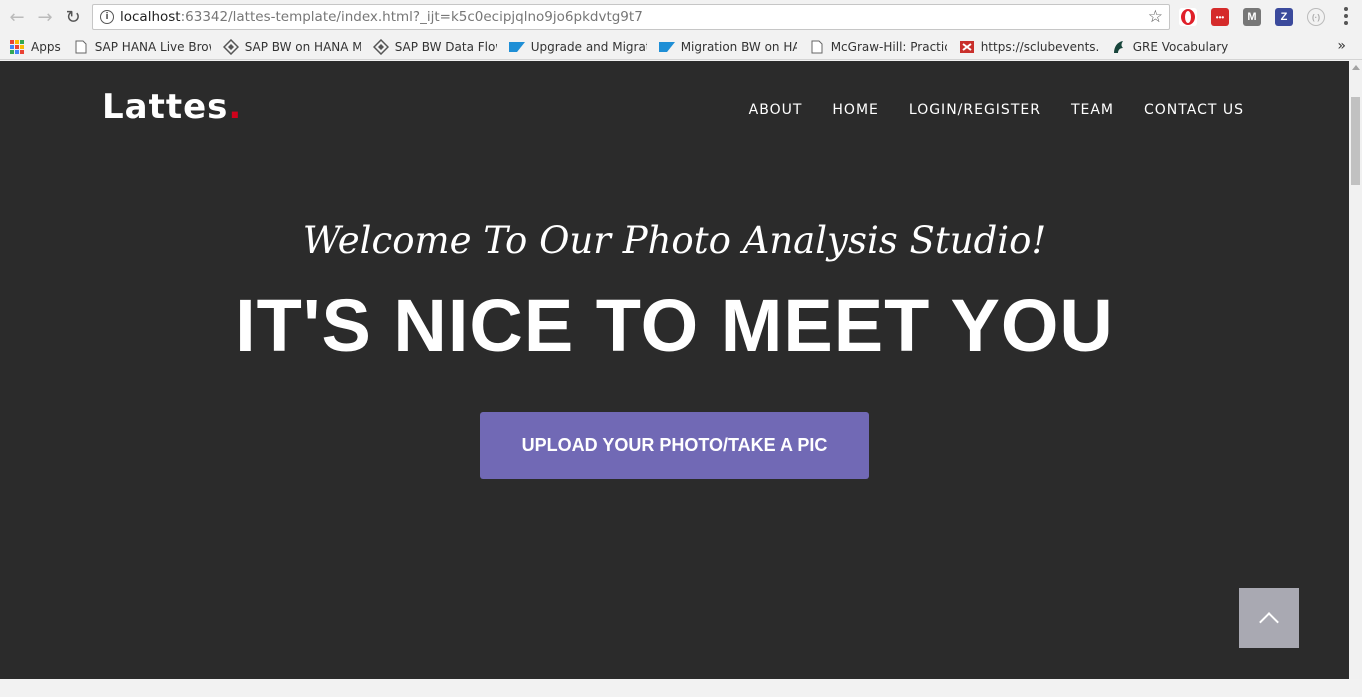  Describe the element at coordinates (967, 47) in the screenshot. I see `sclub-icon` at that location.